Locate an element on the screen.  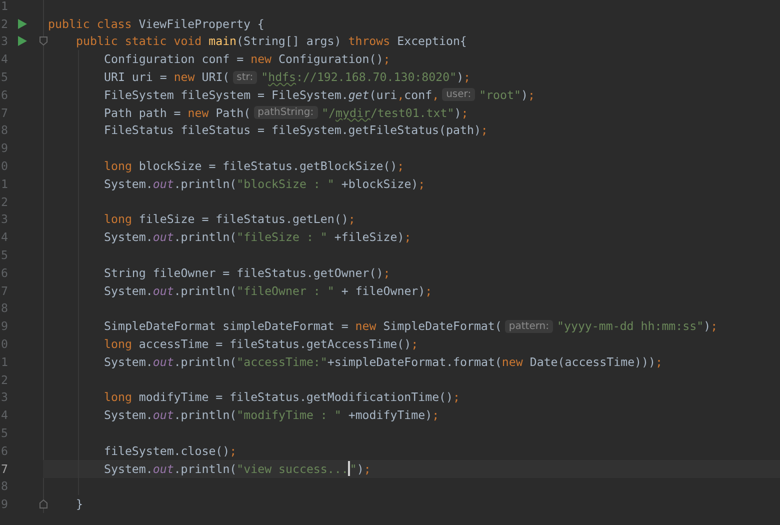
code-text: "/mydir/test01.txt"); is located at coordinates (395, 113).